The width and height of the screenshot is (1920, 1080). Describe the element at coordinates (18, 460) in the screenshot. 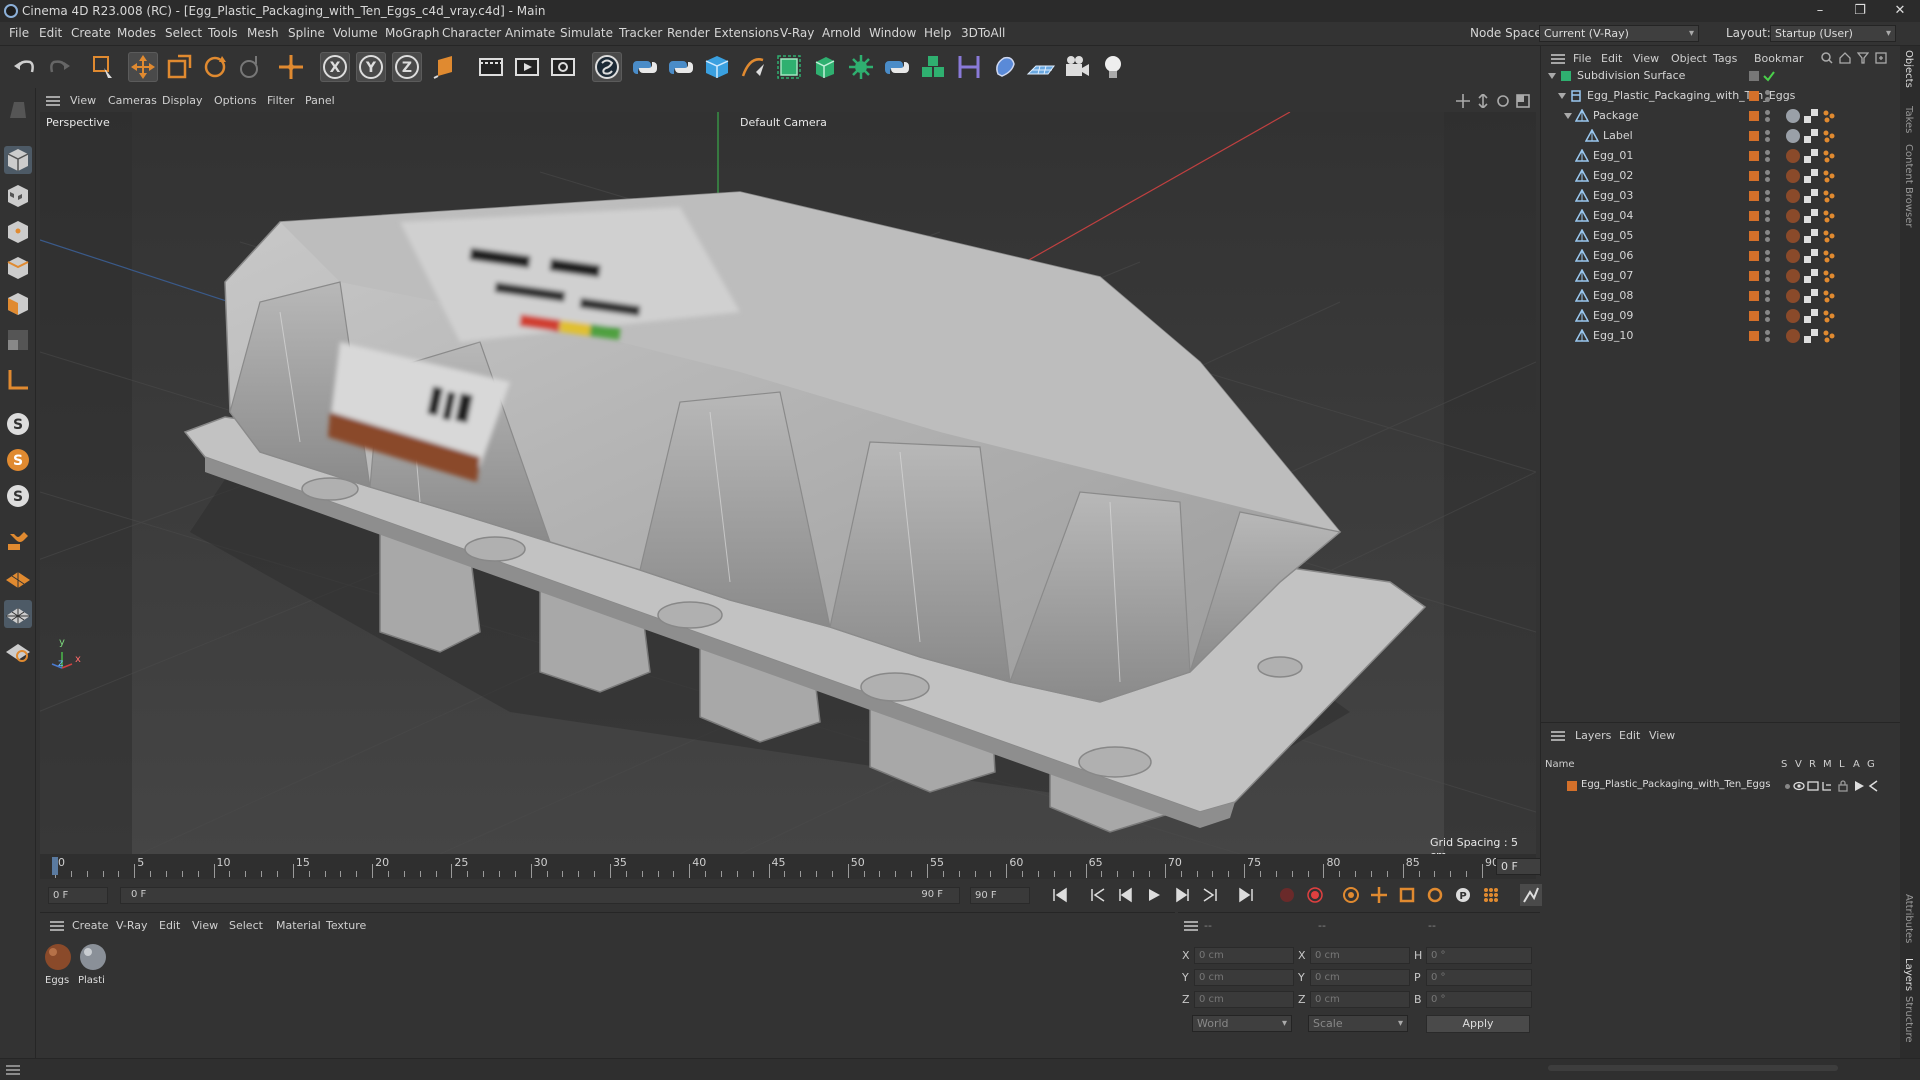

I see `snap-settings-icon: S` at that location.